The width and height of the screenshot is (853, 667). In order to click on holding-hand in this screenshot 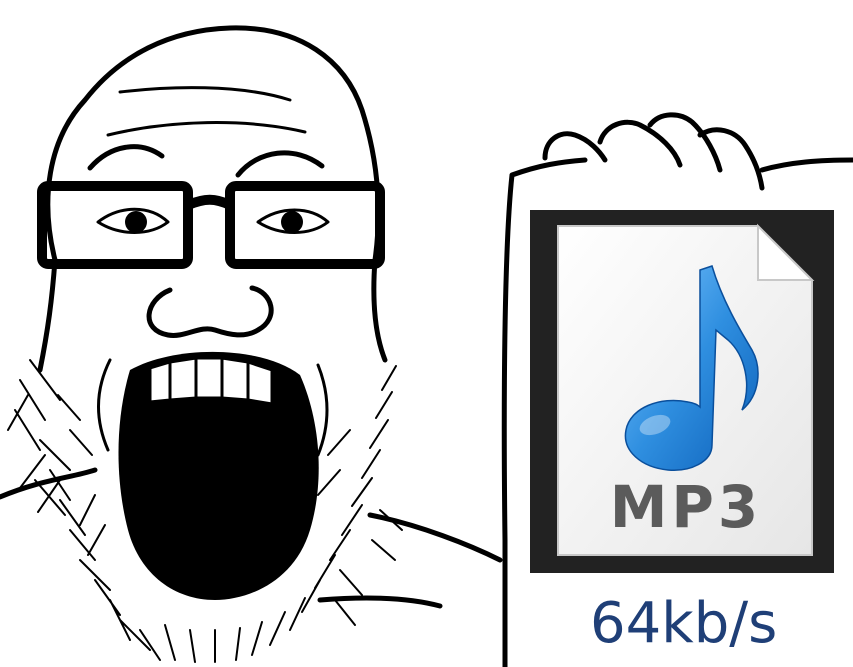, I will do `click(697, 151)`.